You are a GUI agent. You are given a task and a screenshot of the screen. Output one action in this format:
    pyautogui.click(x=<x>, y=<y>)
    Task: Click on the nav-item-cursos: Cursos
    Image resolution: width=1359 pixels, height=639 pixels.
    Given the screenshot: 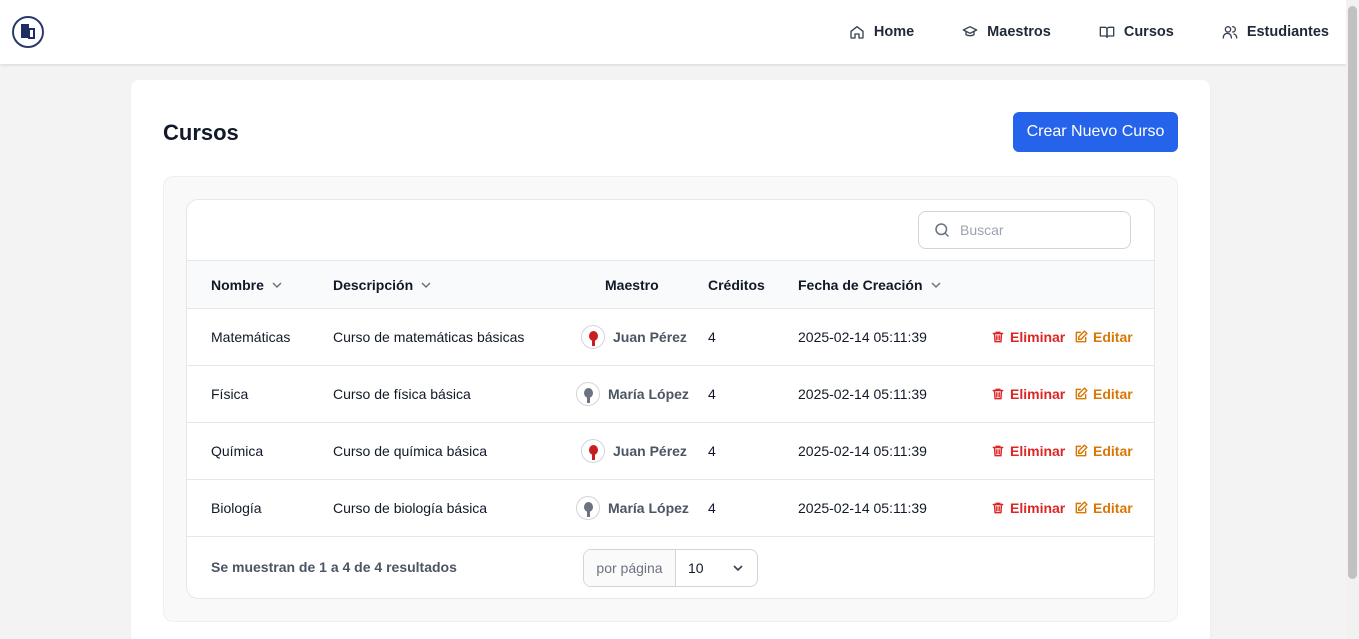 What is the action you would take?
    pyautogui.click(x=1136, y=32)
    